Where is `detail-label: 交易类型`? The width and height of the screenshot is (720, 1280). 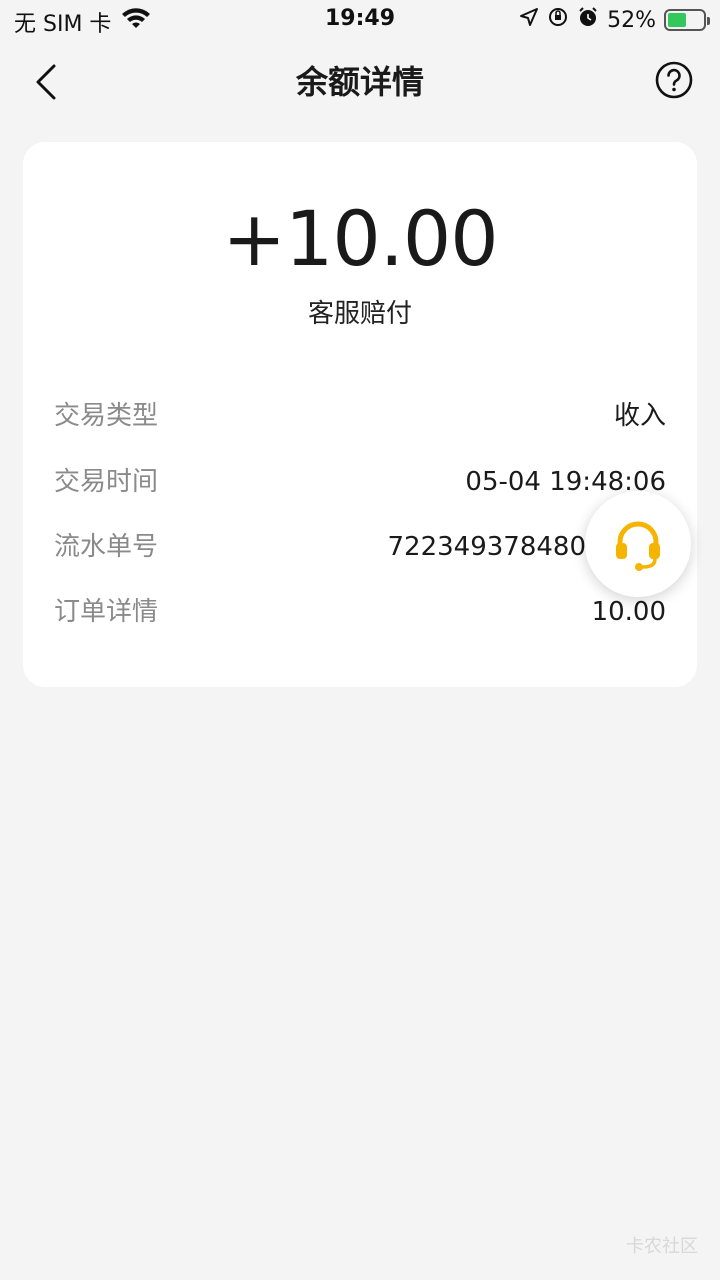 detail-label: 交易类型 is located at coordinates (106, 416).